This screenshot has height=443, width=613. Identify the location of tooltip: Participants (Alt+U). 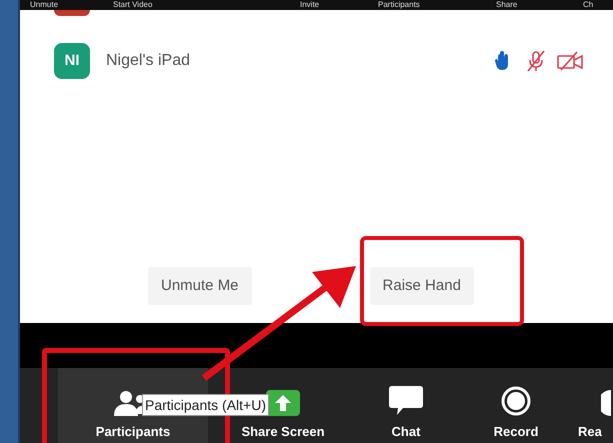
(205, 405).